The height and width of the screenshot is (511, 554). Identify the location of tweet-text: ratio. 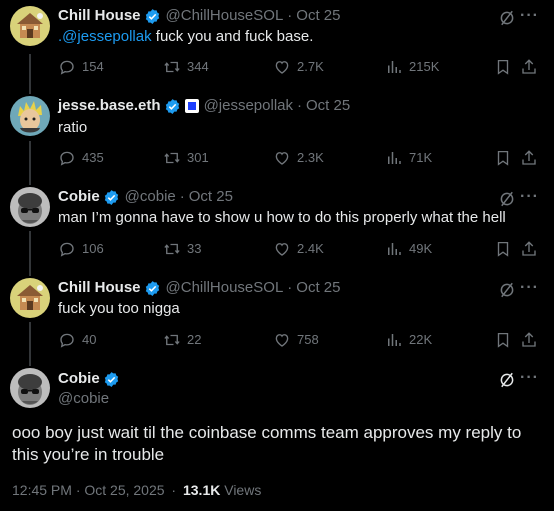
(73, 127).